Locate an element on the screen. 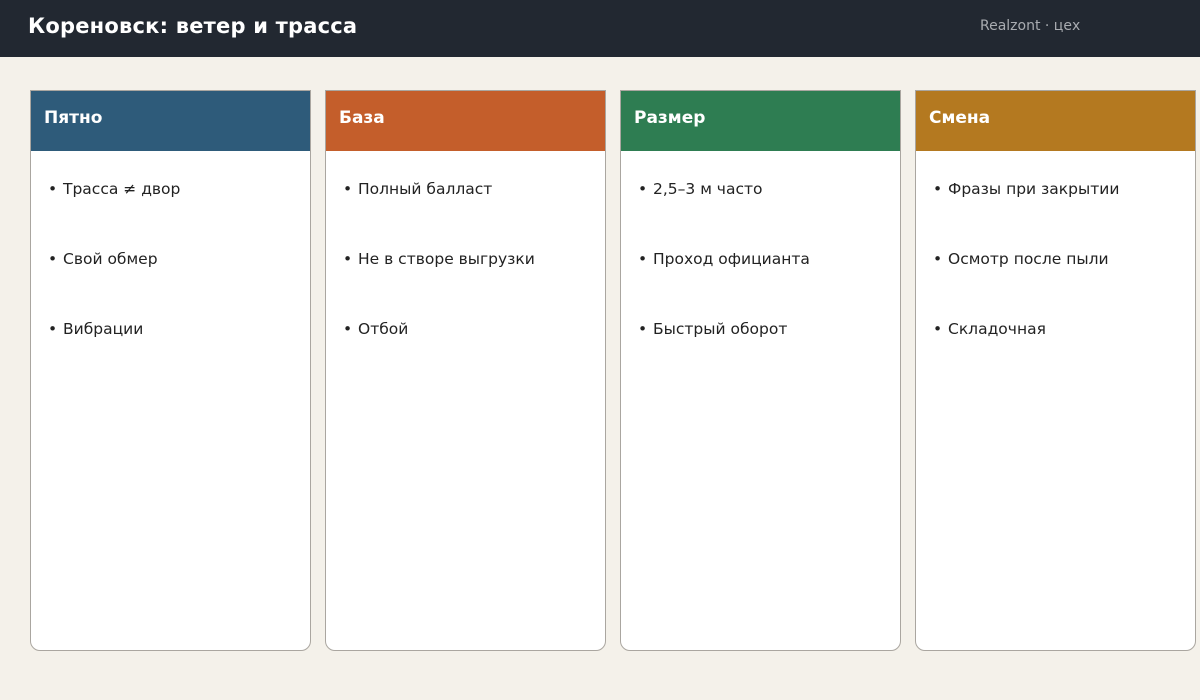  column-title: Размер is located at coordinates (670, 118).